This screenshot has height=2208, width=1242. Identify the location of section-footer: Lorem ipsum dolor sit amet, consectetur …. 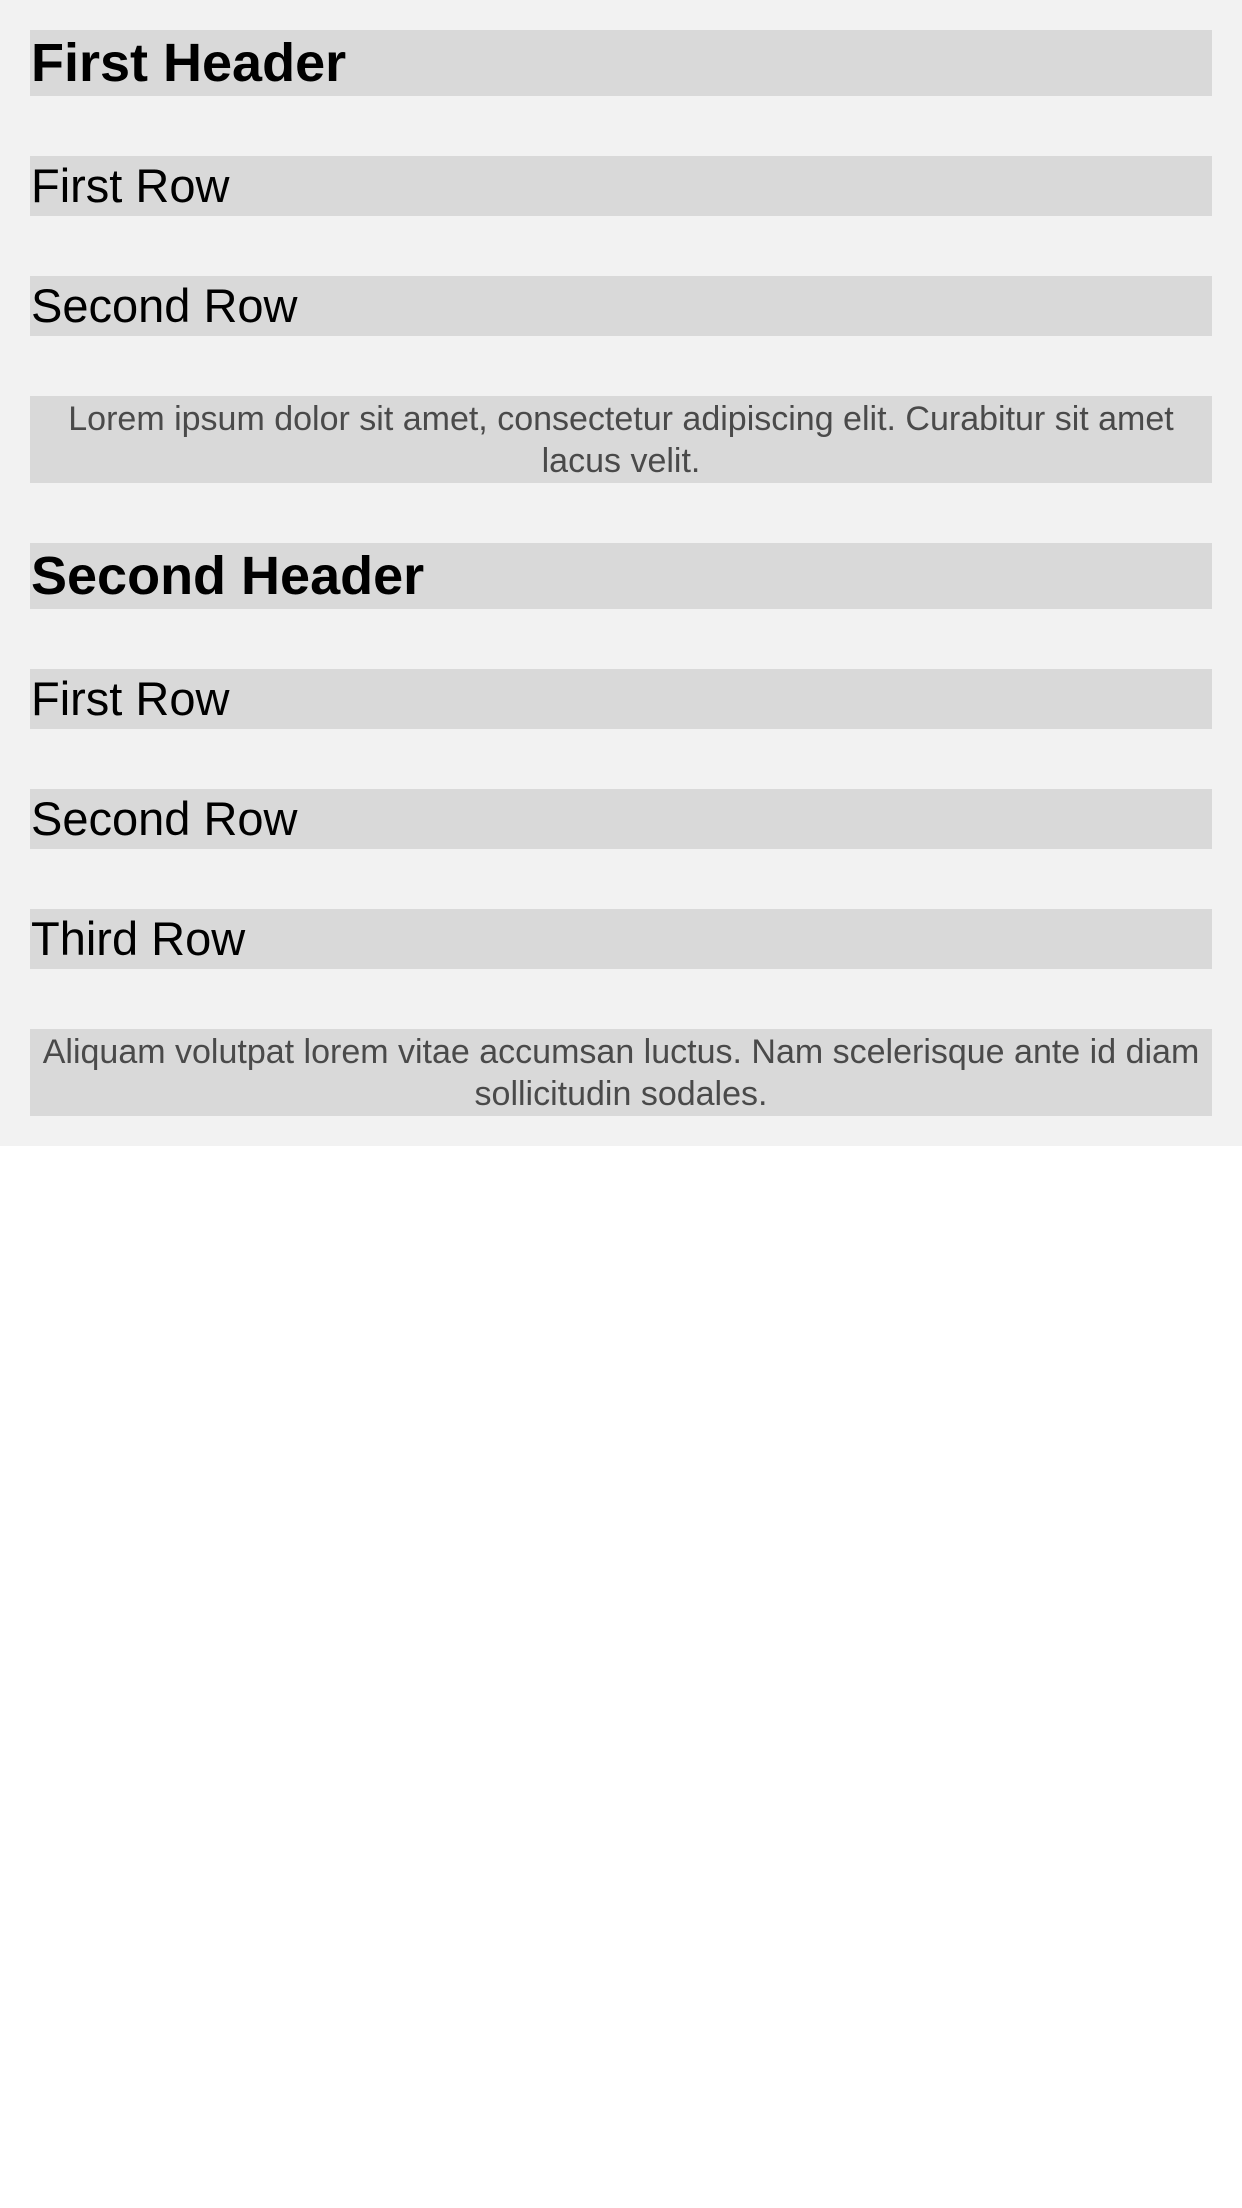
(621, 439).